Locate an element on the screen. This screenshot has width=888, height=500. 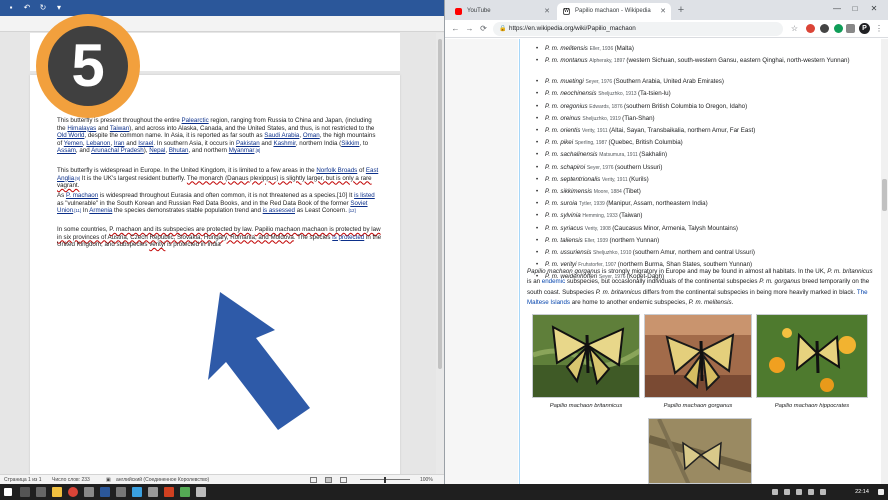
hyperlink: Norfolk Broads is located at coordinates (336, 170).